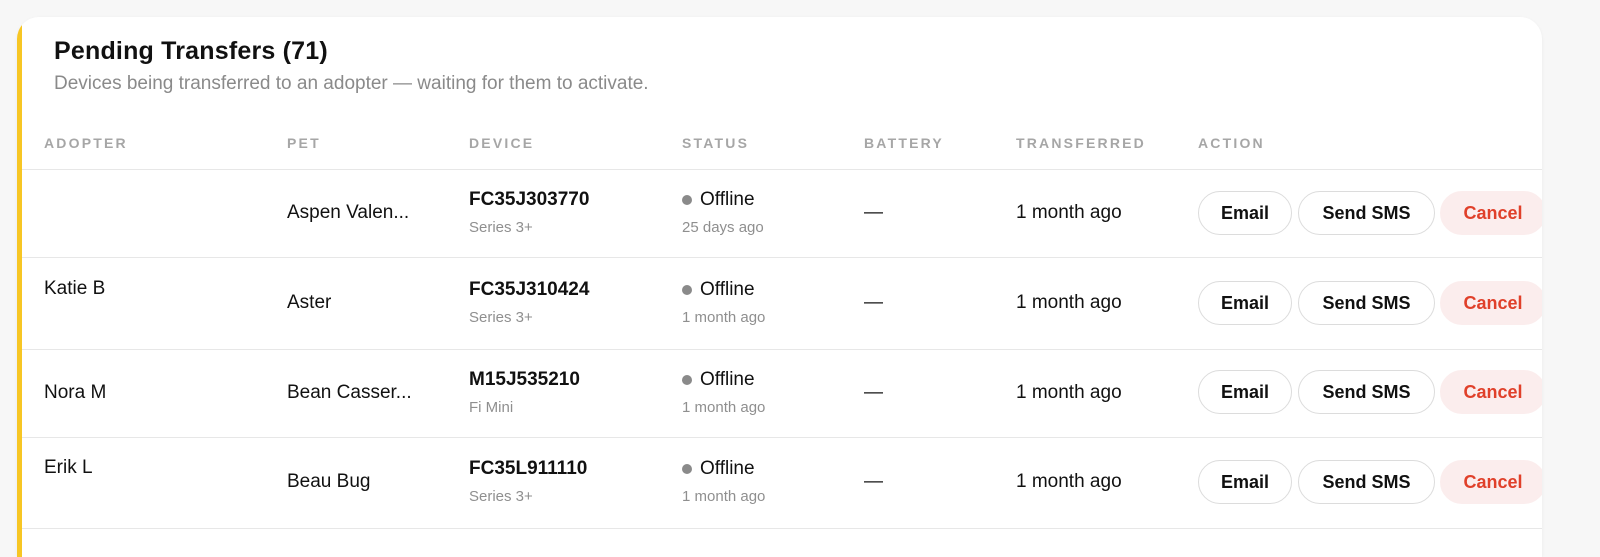 Image resolution: width=1600 pixels, height=557 pixels. What do you see at coordinates (529, 289) in the screenshot?
I see `device-id: FC35J310424` at bounding box center [529, 289].